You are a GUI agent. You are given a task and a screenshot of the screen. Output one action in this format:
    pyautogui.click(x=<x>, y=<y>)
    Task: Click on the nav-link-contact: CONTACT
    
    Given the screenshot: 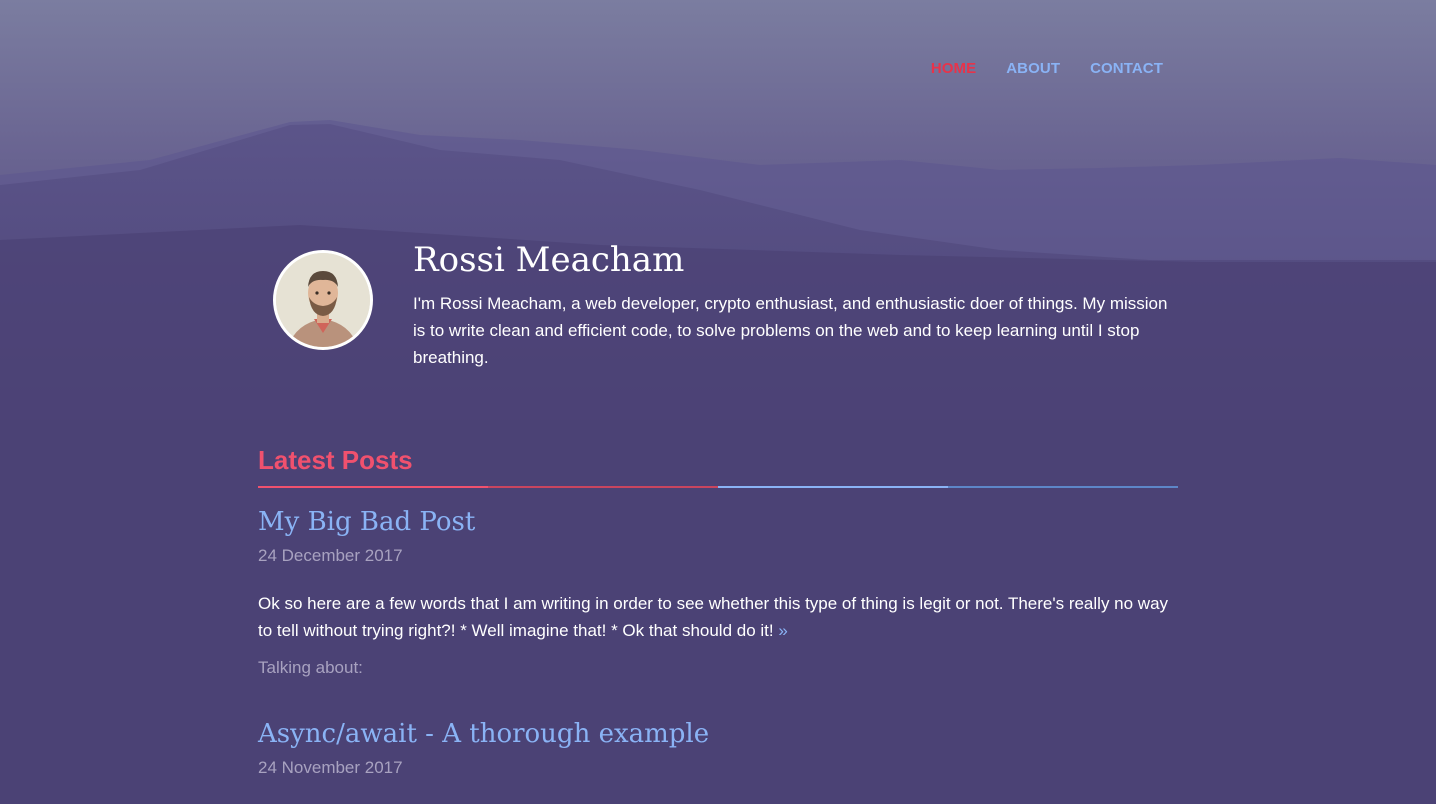 What is the action you would take?
    pyautogui.click(x=1126, y=68)
    